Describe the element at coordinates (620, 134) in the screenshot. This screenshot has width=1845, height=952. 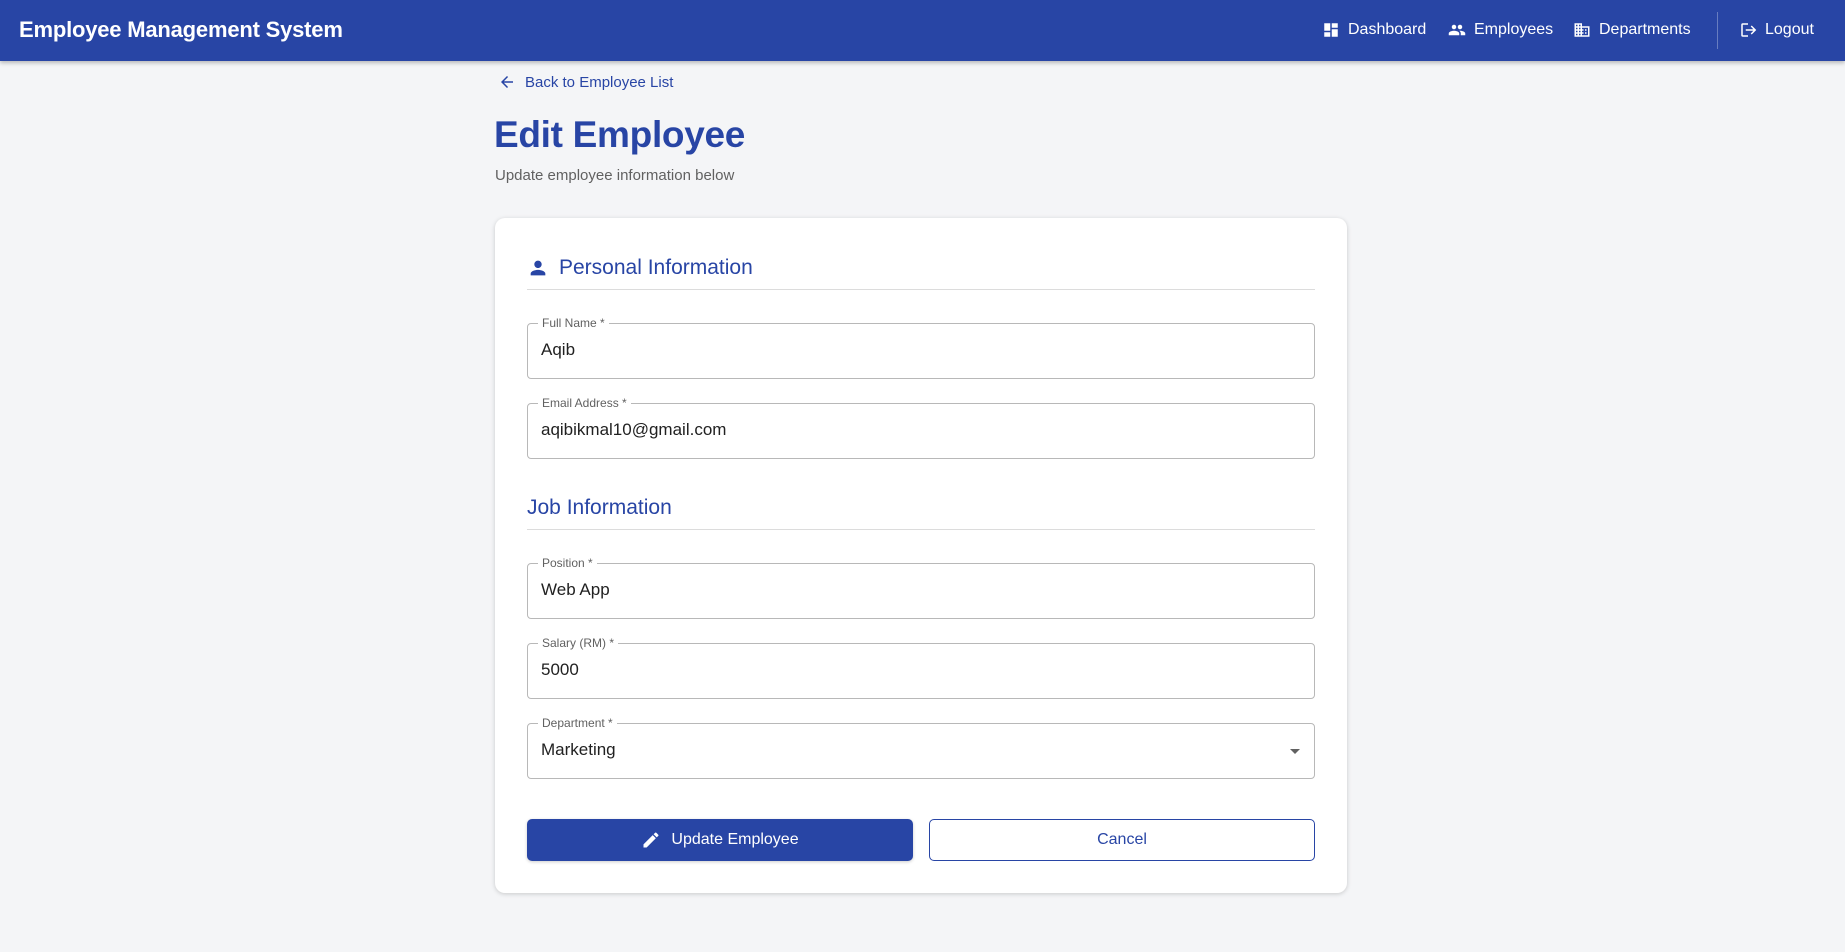
I see `page-title: Edit Employee` at that location.